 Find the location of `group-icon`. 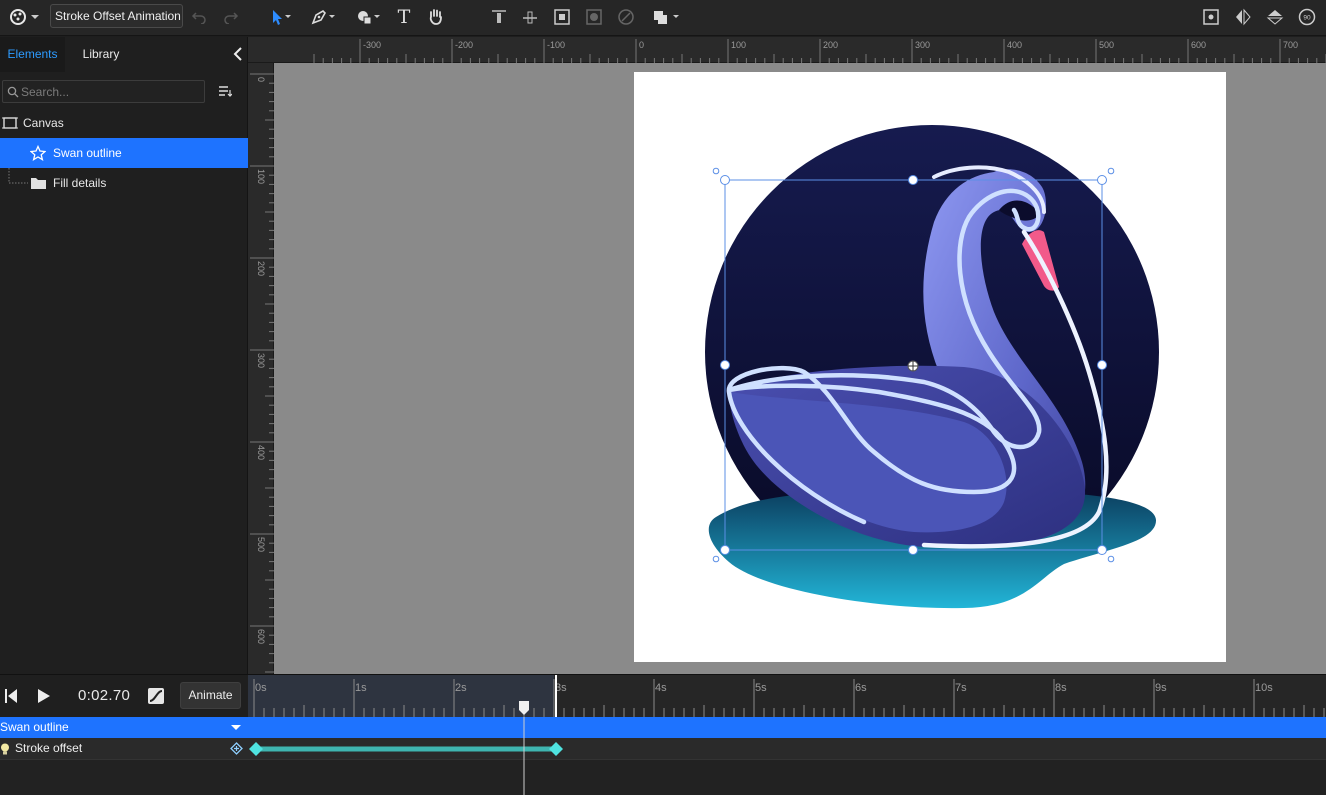

group-icon is located at coordinates (594, 17).